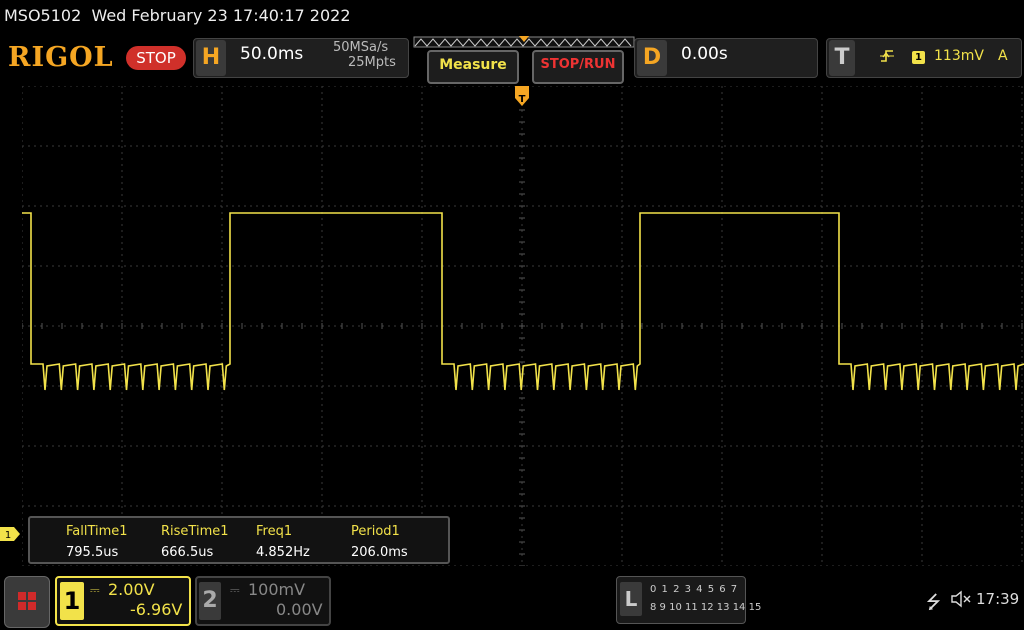  Describe the element at coordinates (156, 58) in the screenshot. I see `run-state-badge: STOP` at that location.